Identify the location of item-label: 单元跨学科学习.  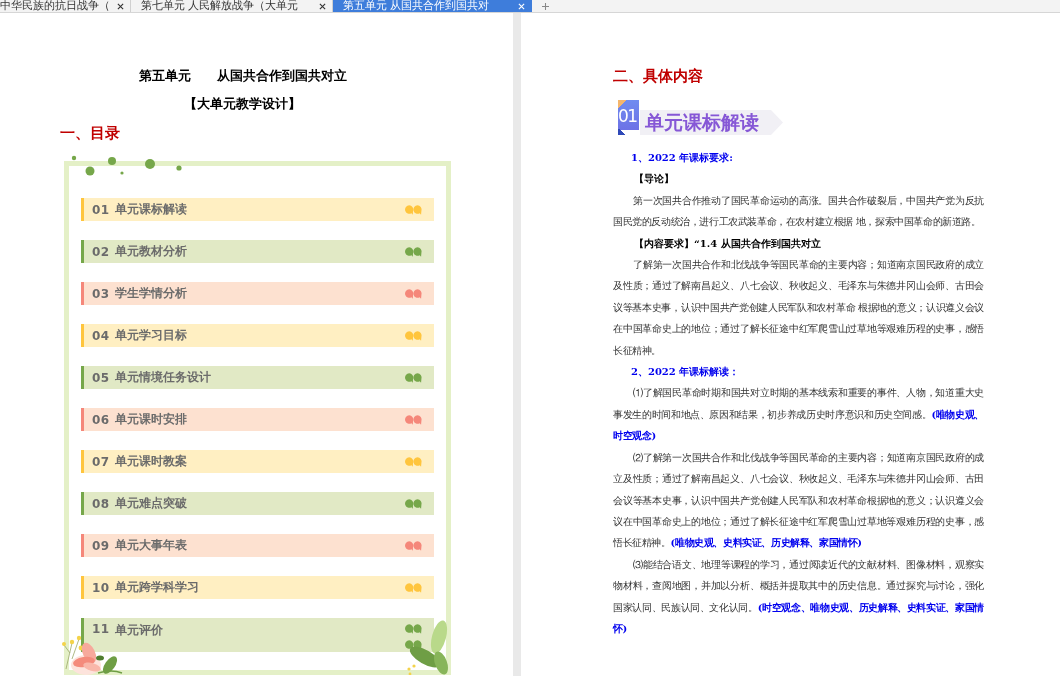
(157, 587).